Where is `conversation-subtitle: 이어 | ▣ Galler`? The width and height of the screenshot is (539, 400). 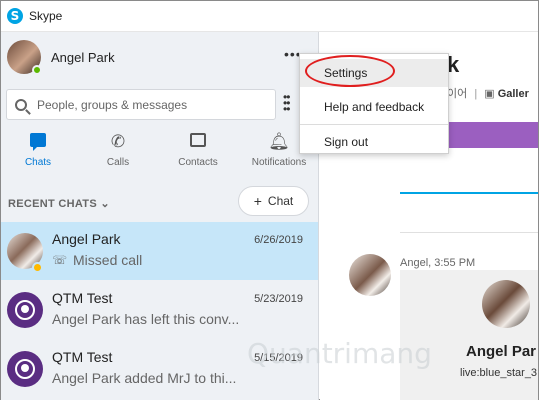
conversation-subtitle: 이어 | ▣ Galler is located at coordinates (488, 94).